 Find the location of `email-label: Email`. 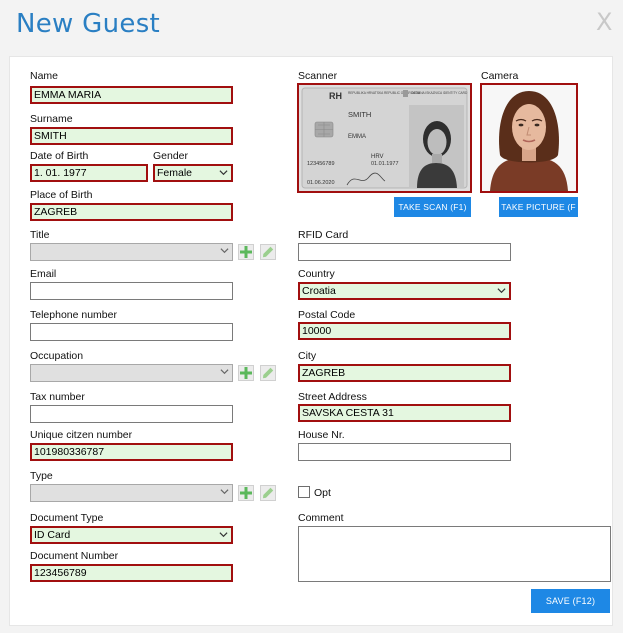

email-label: Email is located at coordinates (43, 274).